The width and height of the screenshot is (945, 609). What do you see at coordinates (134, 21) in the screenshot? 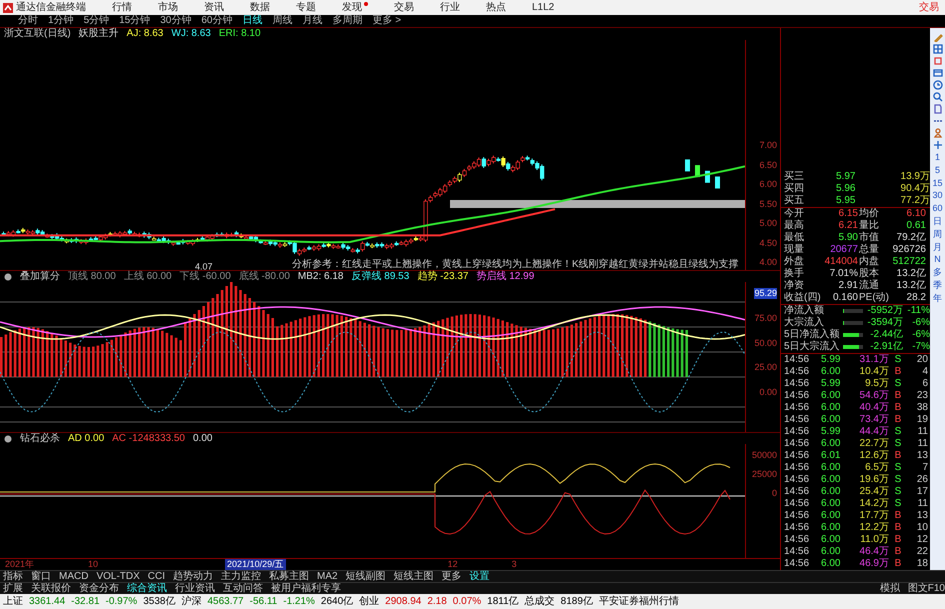
I see `period-tab: 15分钟` at bounding box center [134, 21].